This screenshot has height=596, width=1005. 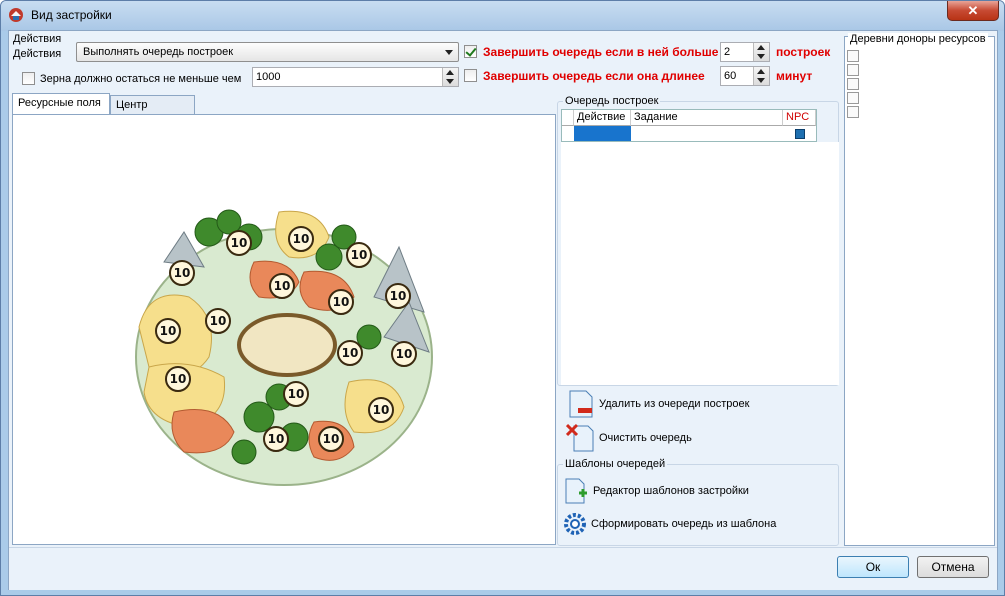 What do you see at coordinates (576, 491) in the screenshot?
I see `document-add-icon` at bounding box center [576, 491].